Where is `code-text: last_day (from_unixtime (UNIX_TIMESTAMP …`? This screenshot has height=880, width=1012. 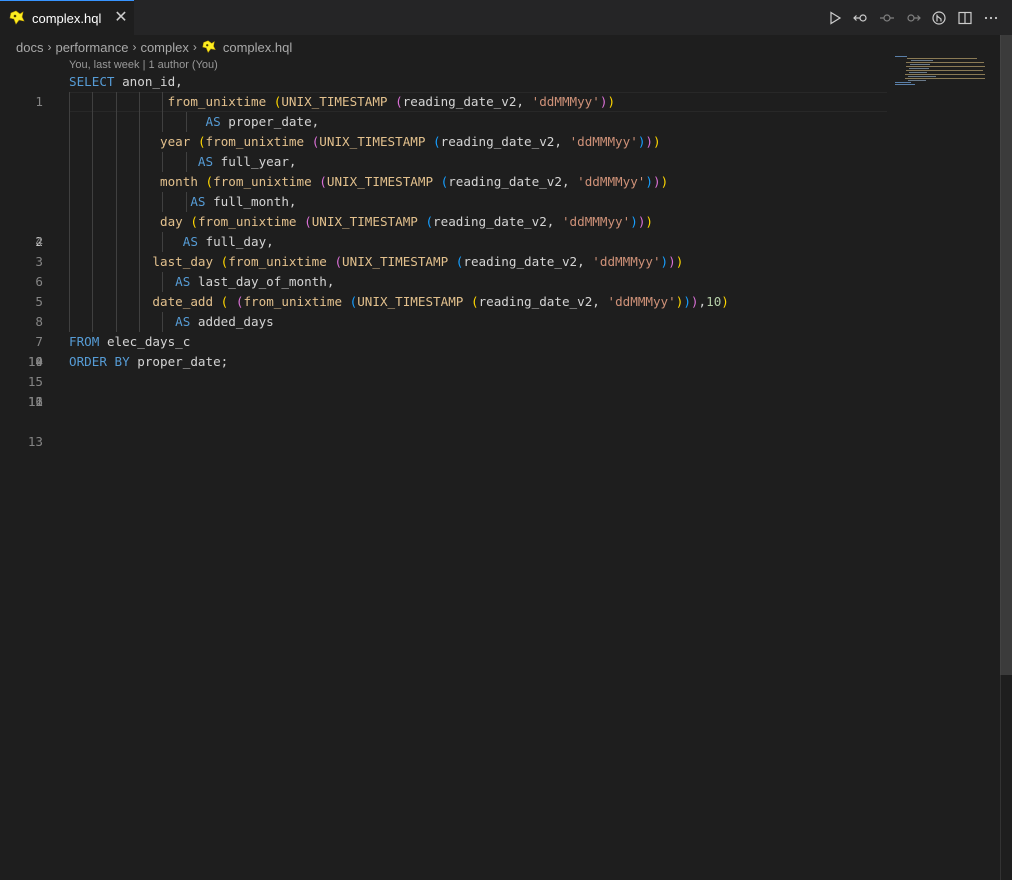 code-text: last_day (from_unixtime (UNIX_TIMESTAMP … is located at coordinates (418, 261).